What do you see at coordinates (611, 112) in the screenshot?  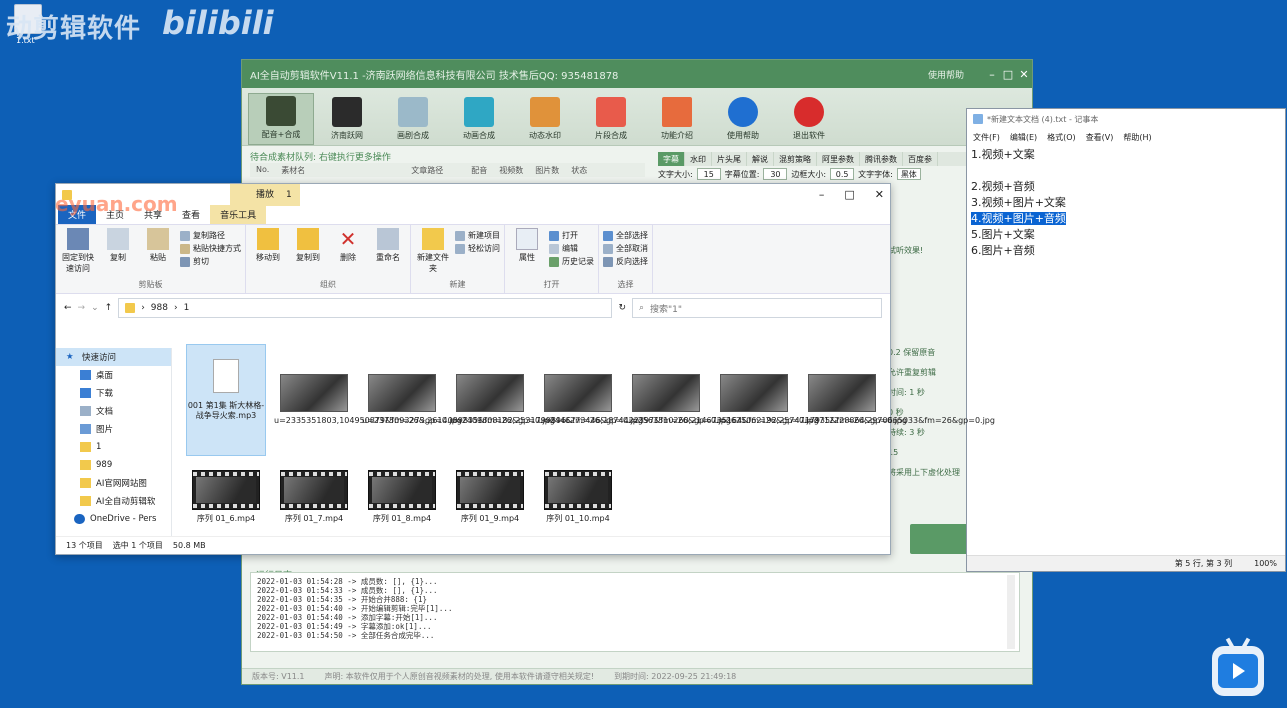 I see `clip-icon` at bounding box center [611, 112].